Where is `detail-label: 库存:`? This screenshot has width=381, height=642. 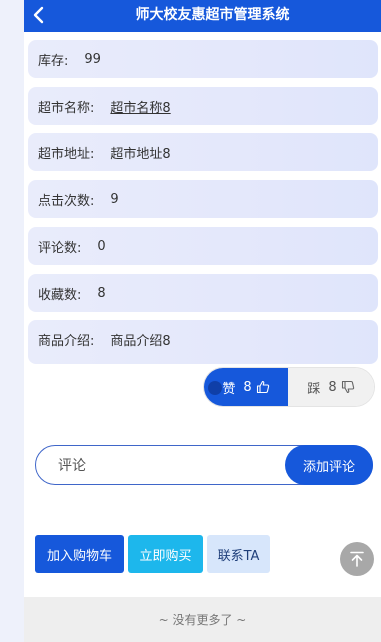
detail-label: 库存: is located at coordinates (53, 61).